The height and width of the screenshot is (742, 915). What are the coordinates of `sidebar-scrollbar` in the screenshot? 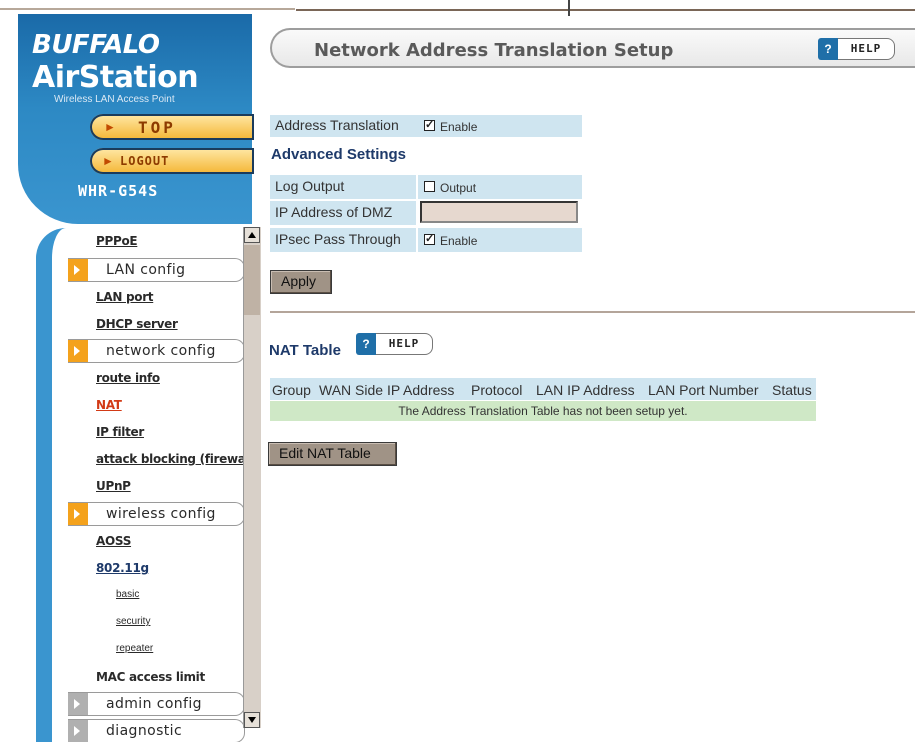 It's located at (252, 477).